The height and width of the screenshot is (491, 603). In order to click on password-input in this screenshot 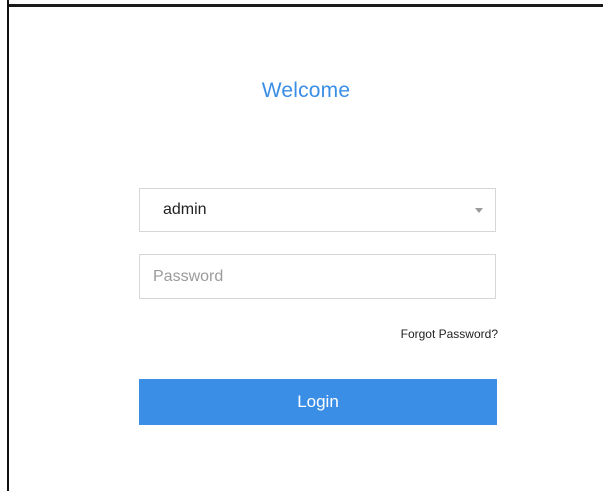, I will do `click(317, 276)`.